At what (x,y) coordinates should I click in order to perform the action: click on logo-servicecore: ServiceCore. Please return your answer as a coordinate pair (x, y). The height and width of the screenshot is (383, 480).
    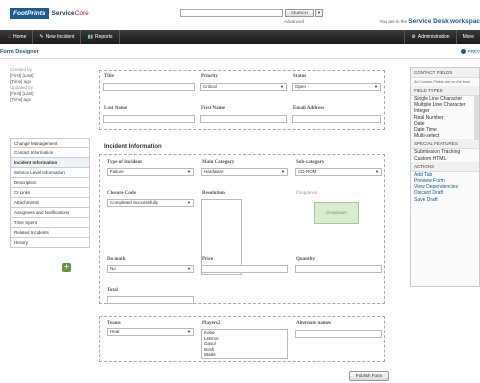
    Looking at the image, I should click on (70, 13).